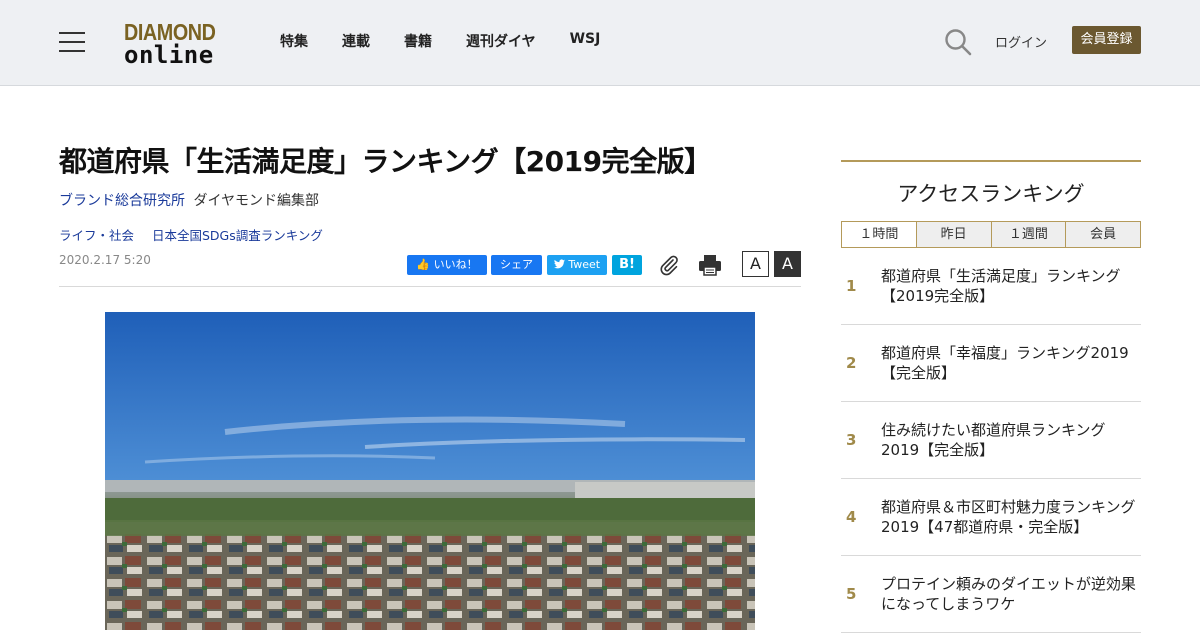 This screenshot has width=1200, height=633. What do you see at coordinates (294, 41) in the screenshot?
I see `nav-item-features: 特集` at bounding box center [294, 41].